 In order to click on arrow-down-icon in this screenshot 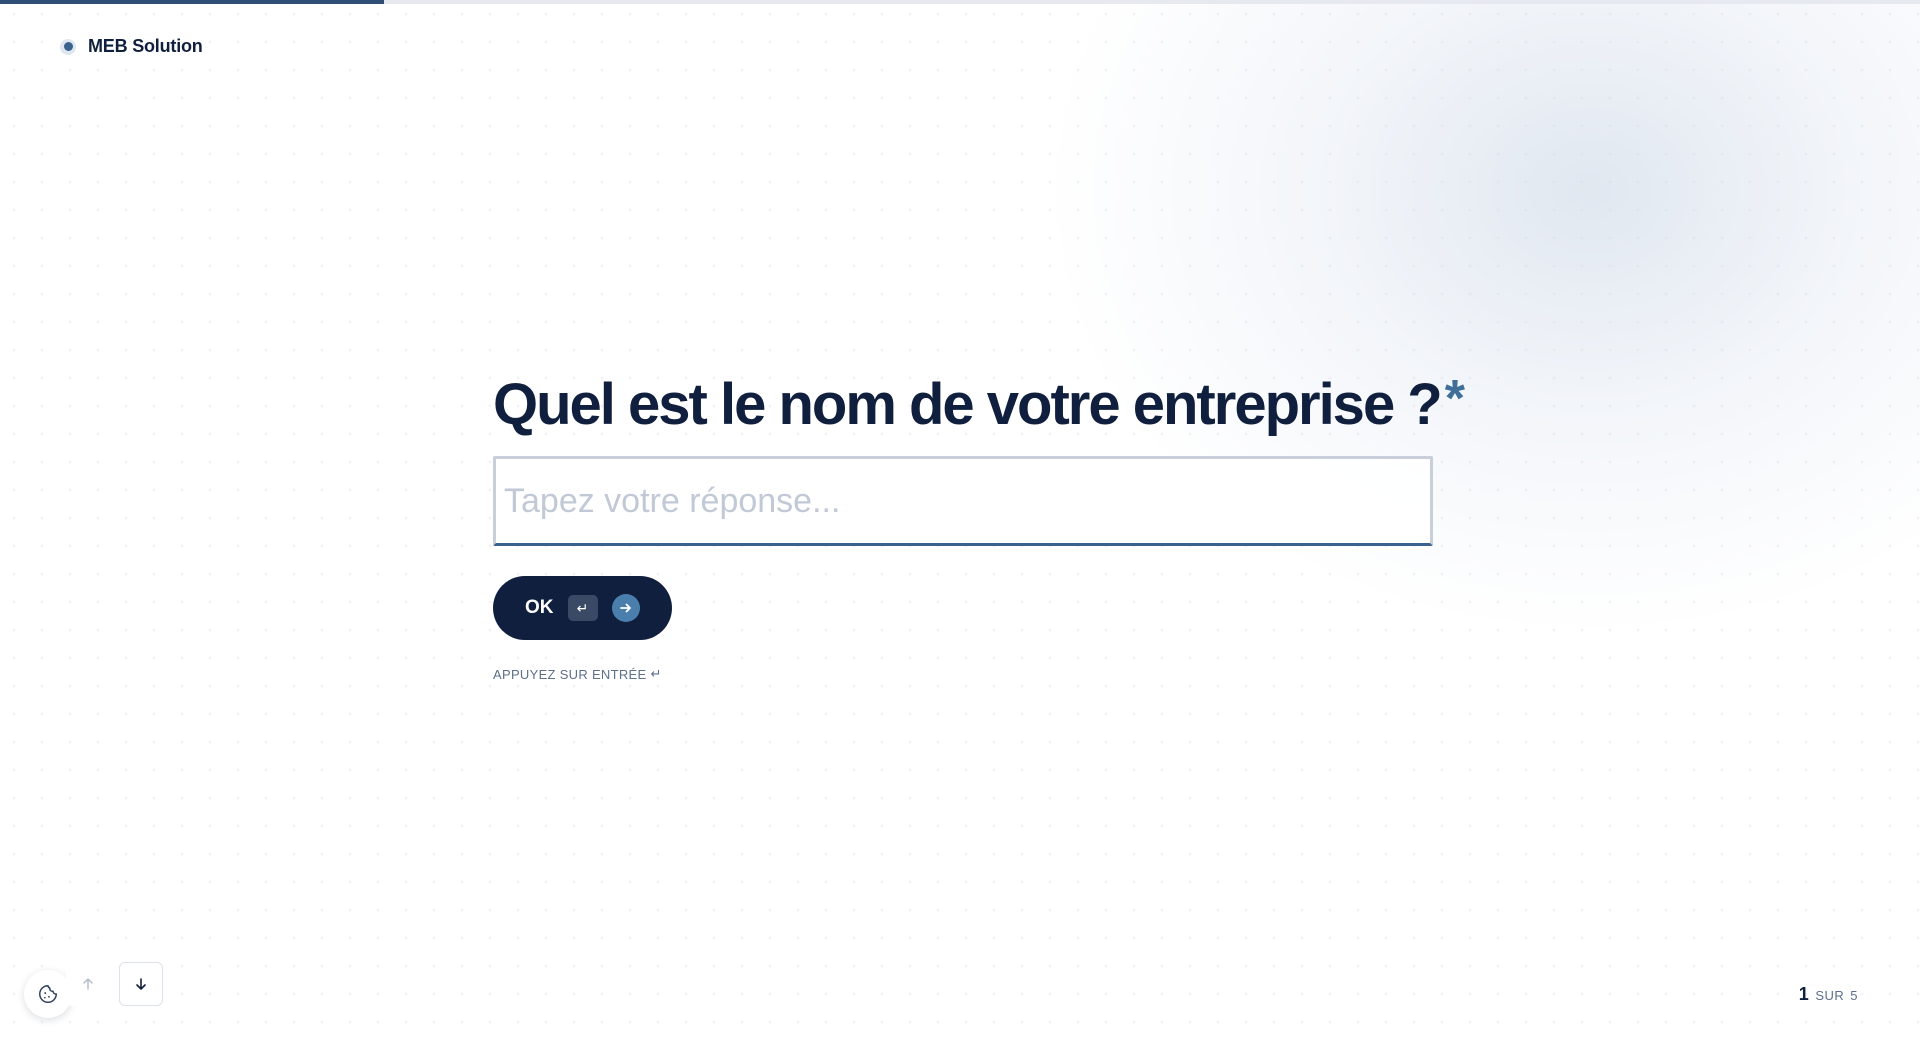, I will do `click(141, 984)`.